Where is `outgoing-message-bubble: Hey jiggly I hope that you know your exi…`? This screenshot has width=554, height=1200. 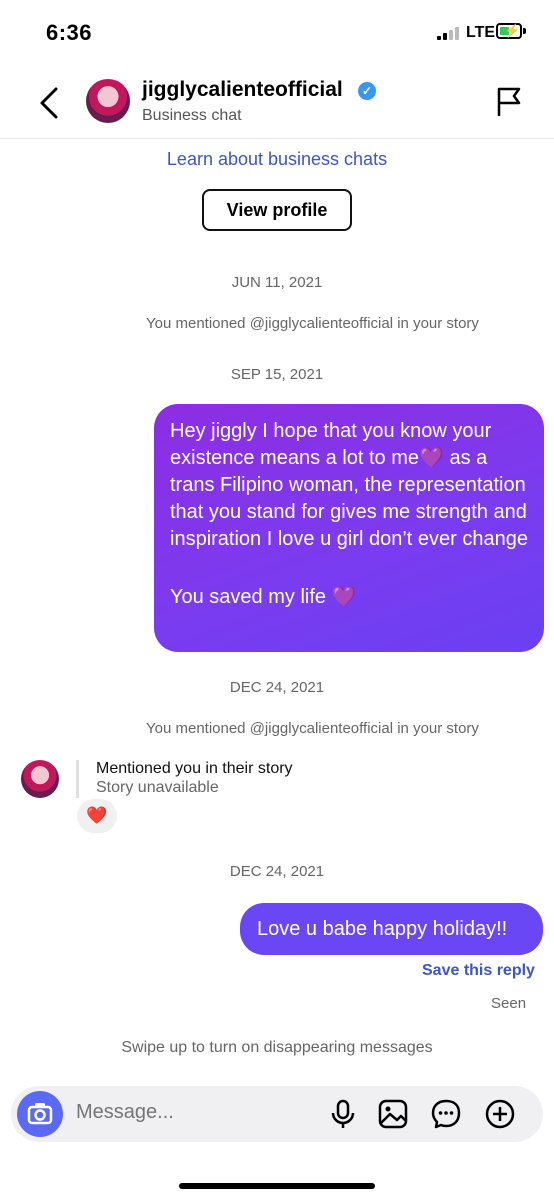
outgoing-message-bubble: Hey jiggly I hope that you know your exi… is located at coordinates (349, 528).